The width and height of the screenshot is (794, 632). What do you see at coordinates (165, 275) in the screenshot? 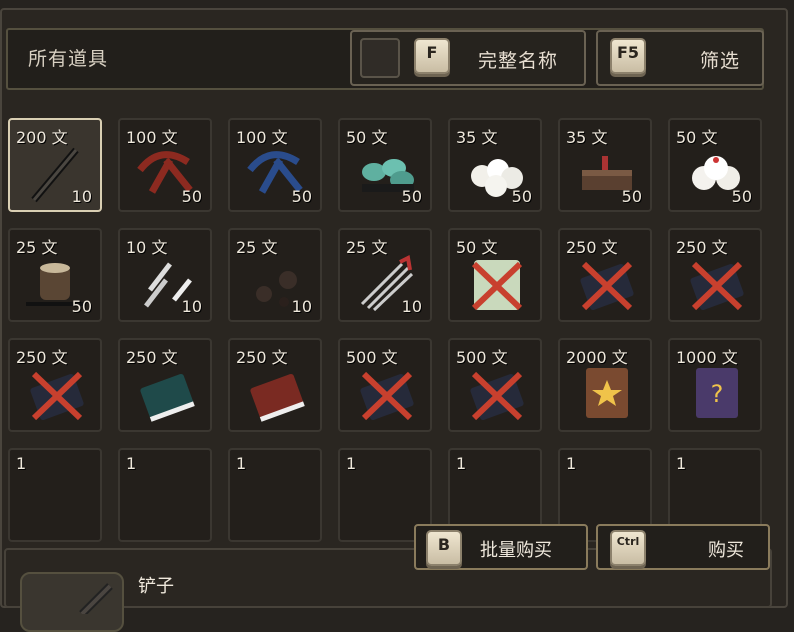
I see `item-slot: 10 文 10` at bounding box center [165, 275].